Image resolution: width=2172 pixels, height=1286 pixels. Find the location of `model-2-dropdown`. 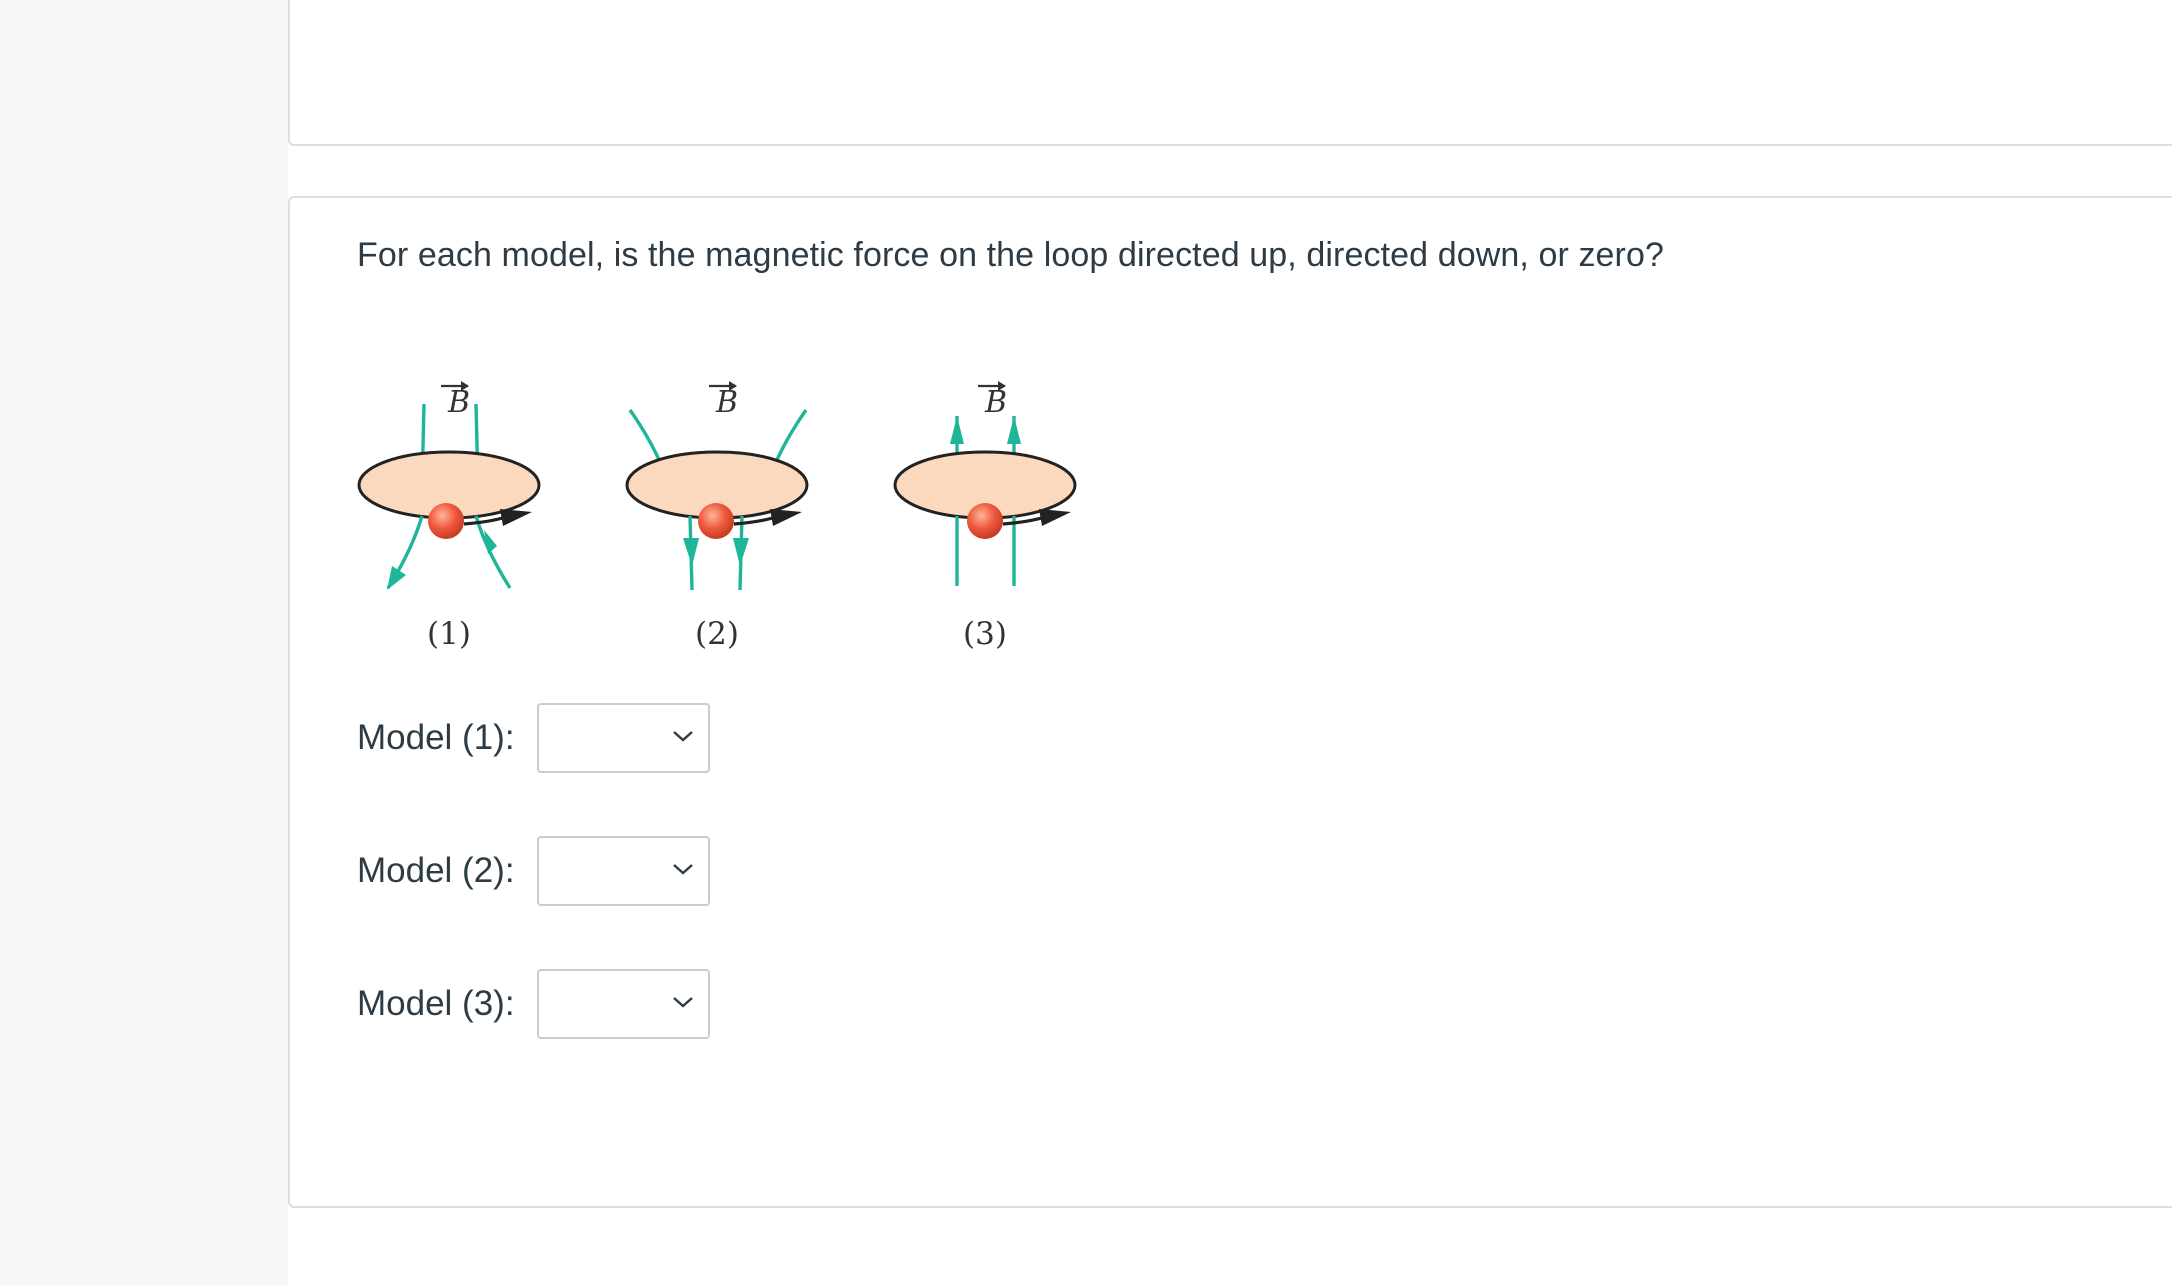

model-2-dropdown is located at coordinates (623, 871).